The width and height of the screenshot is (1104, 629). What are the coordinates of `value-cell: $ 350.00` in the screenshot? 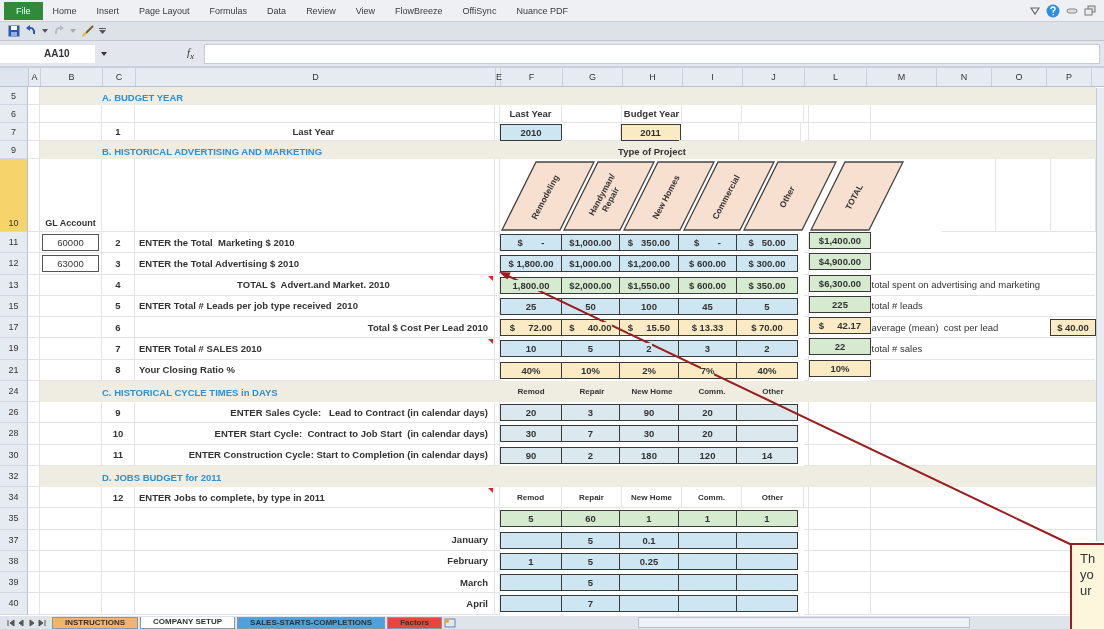 It's located at (649, 243).